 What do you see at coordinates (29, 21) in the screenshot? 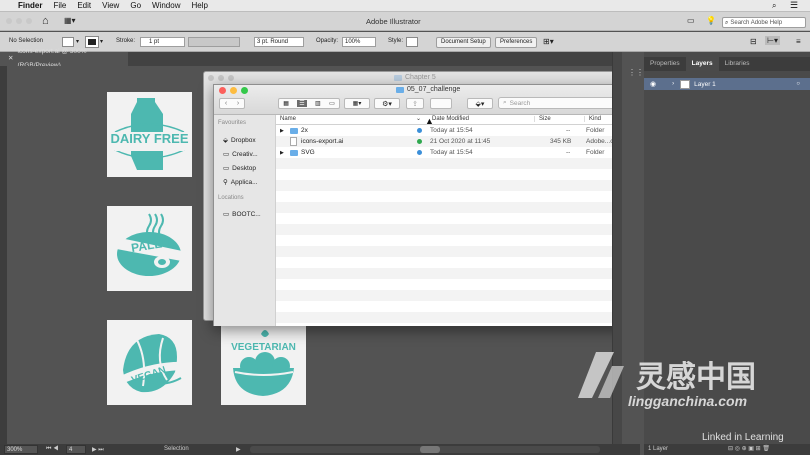
I see `zoom-button` at bounding box center [29, 21].